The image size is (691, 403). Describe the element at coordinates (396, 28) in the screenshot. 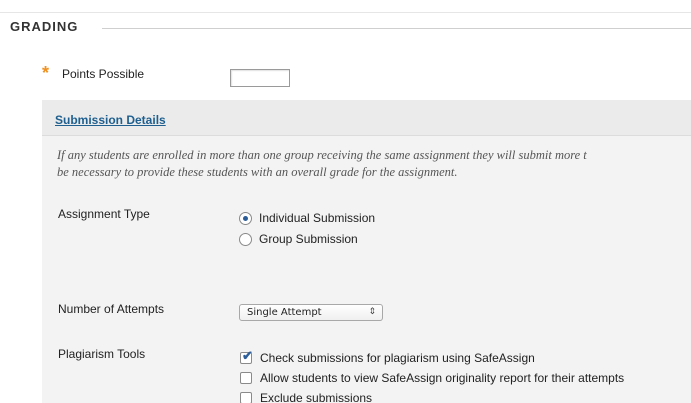

I see `section-divider` at that location.